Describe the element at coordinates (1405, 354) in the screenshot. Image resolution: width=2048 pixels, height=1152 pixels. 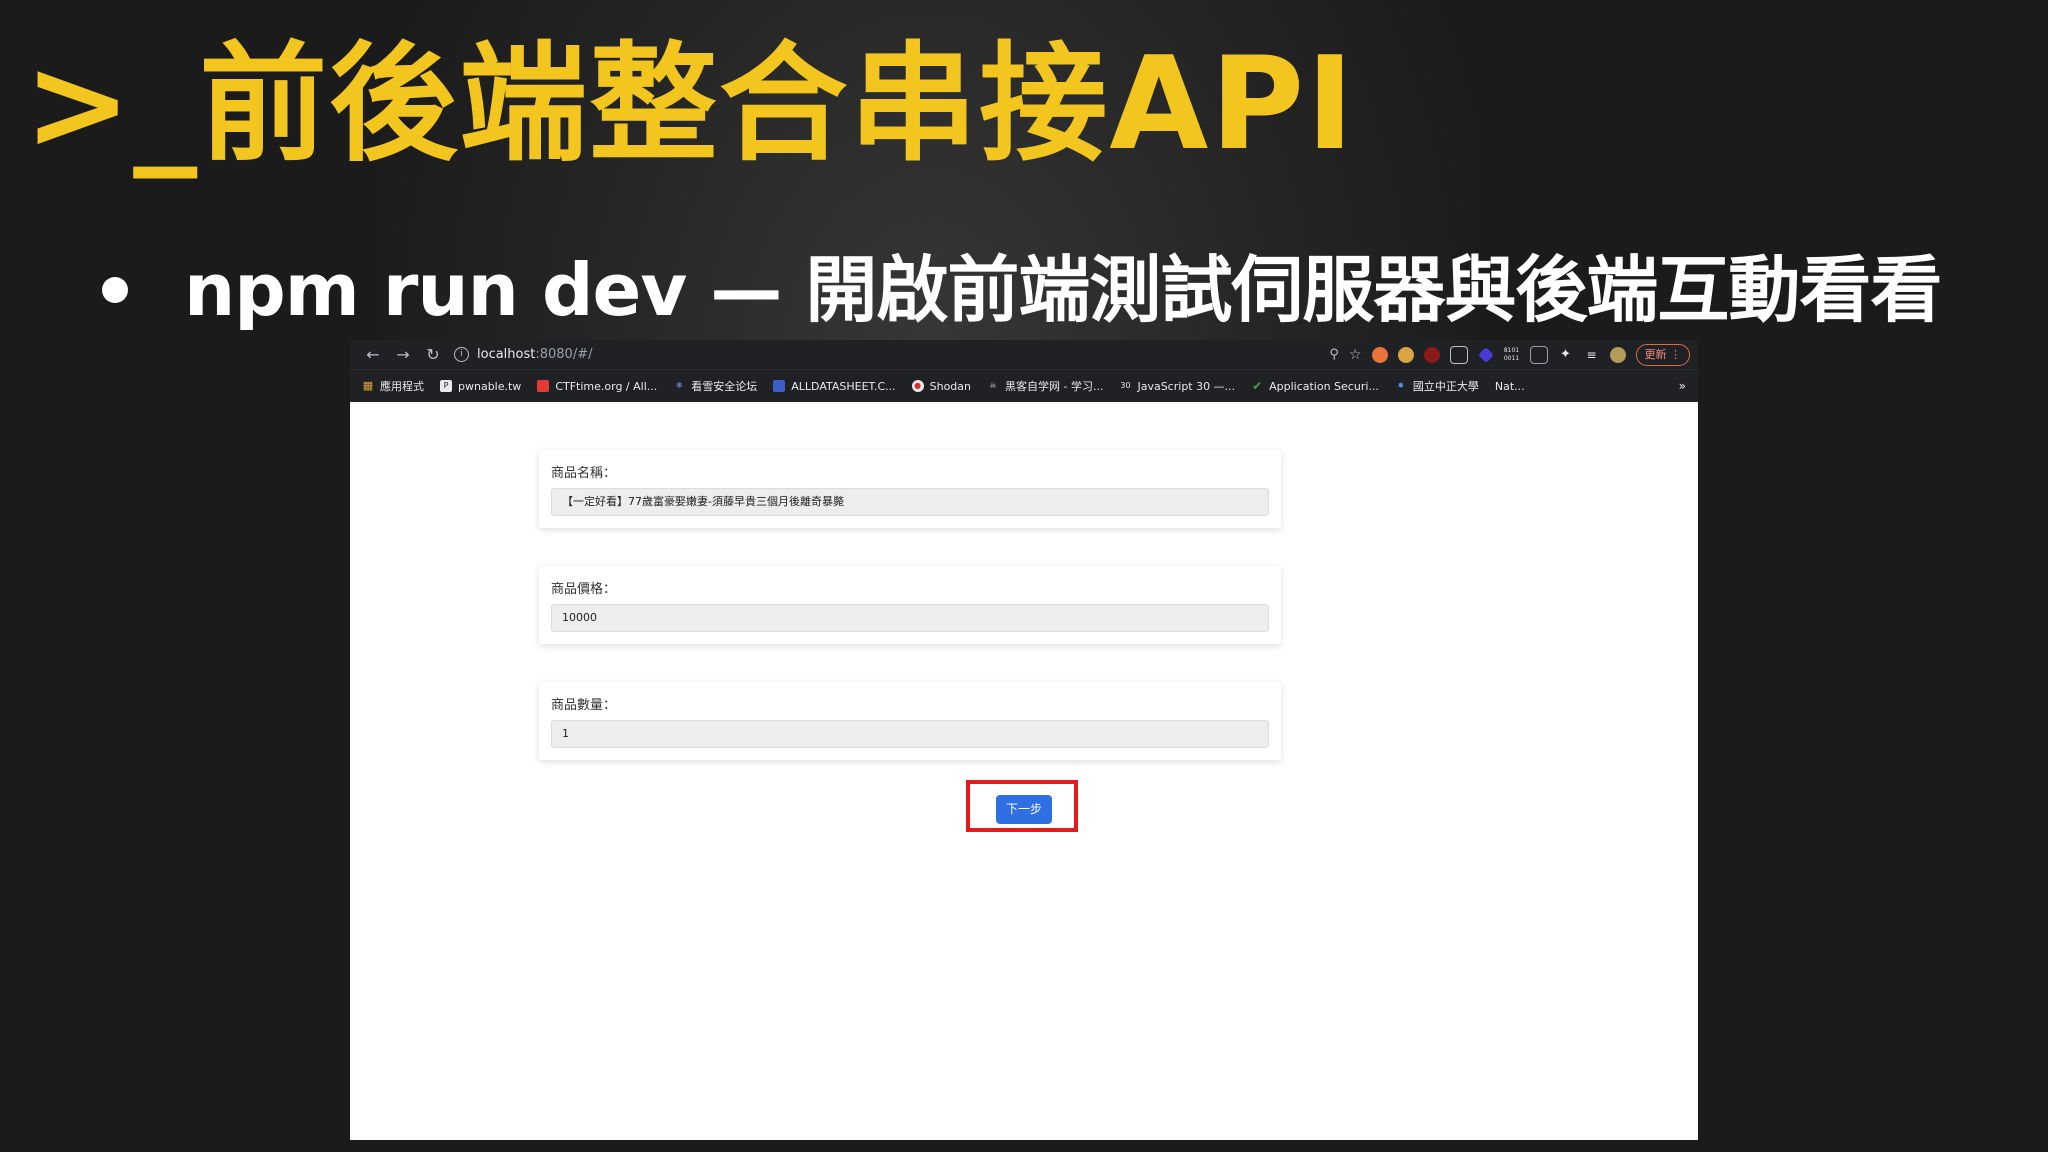
I see `extension-cookie2-icon` at that location.